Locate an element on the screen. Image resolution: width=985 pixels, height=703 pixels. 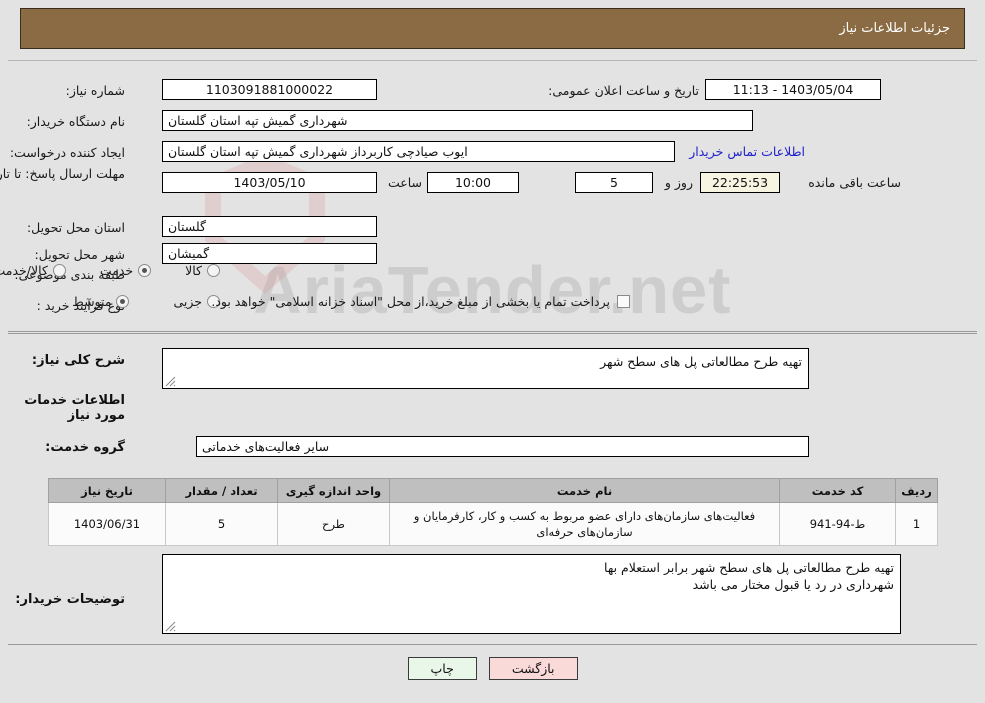
page-title: جزئیات اطلاعات نیاز is located at coordinates (492, 28).